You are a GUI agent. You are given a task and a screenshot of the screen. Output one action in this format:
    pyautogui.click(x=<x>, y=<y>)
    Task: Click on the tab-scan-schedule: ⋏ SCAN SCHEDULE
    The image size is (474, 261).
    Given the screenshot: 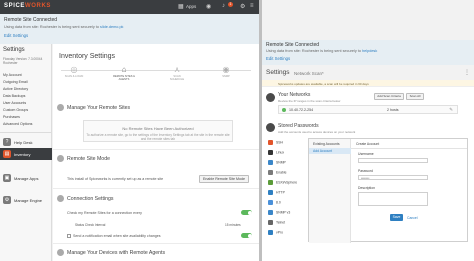 What is the action you would take?
    pyautogui.click(x=177, y=73)
    